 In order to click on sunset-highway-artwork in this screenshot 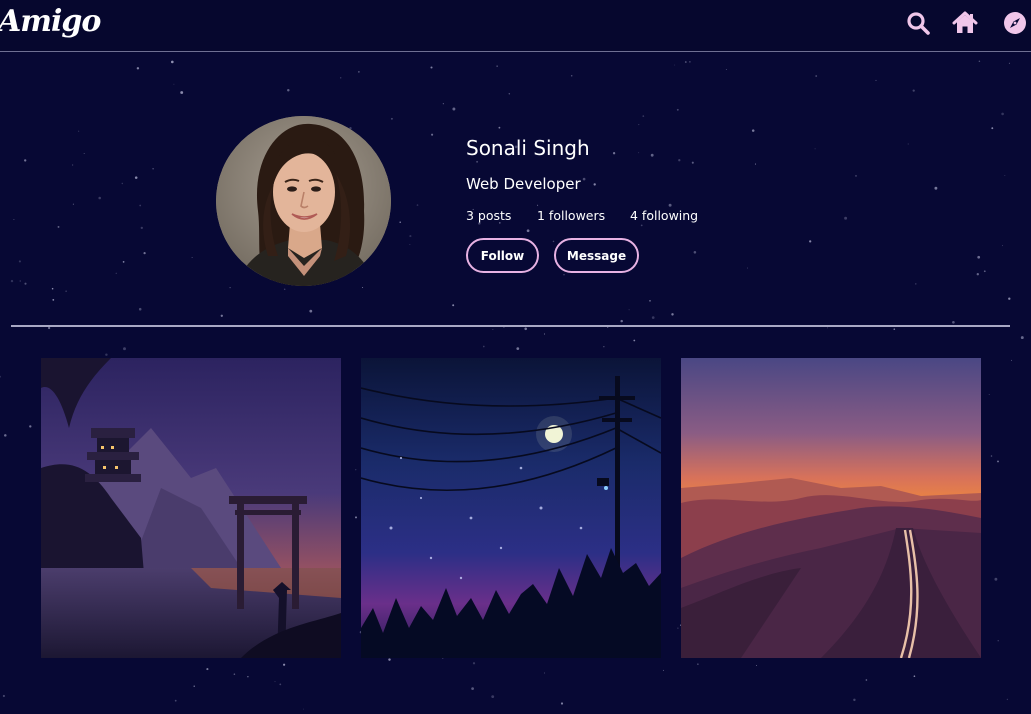, I will do `click(831, 508)`.